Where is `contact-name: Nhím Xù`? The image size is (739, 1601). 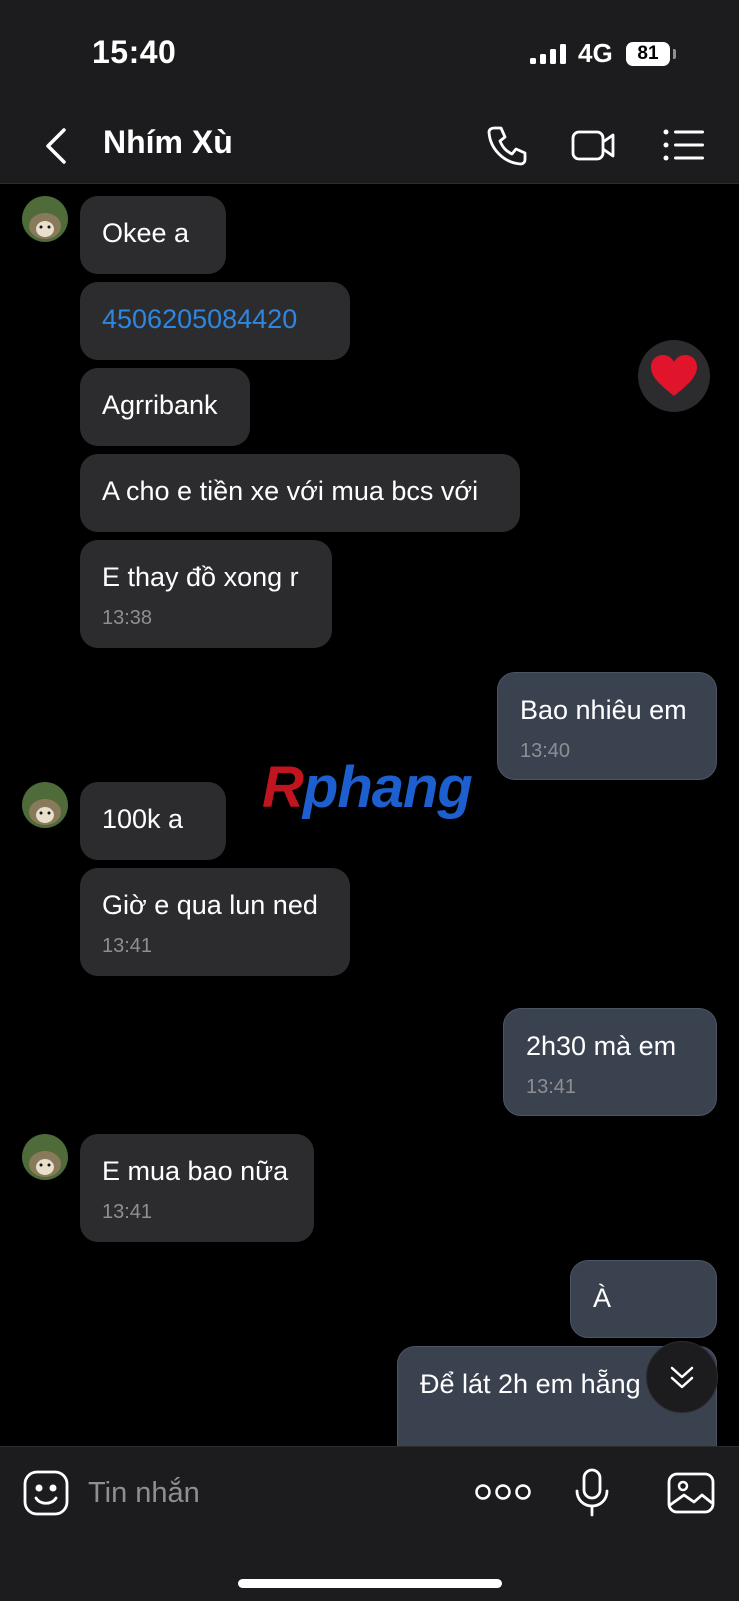 contact-name: Nhím Xù is located at coordinates (168, 142).